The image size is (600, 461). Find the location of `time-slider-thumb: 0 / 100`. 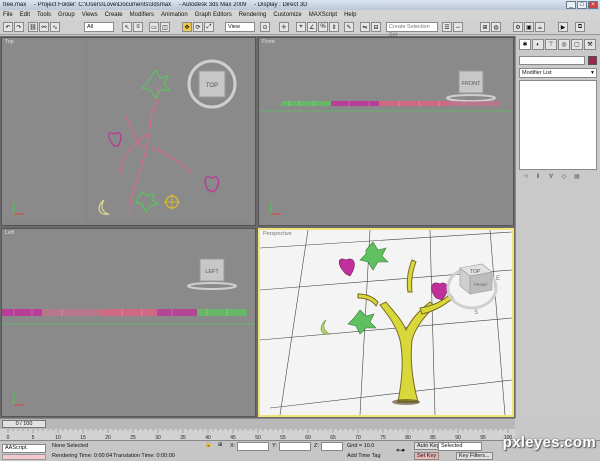

time-slider-thumb: 0 / 100 is located at coordinates (24, 424).